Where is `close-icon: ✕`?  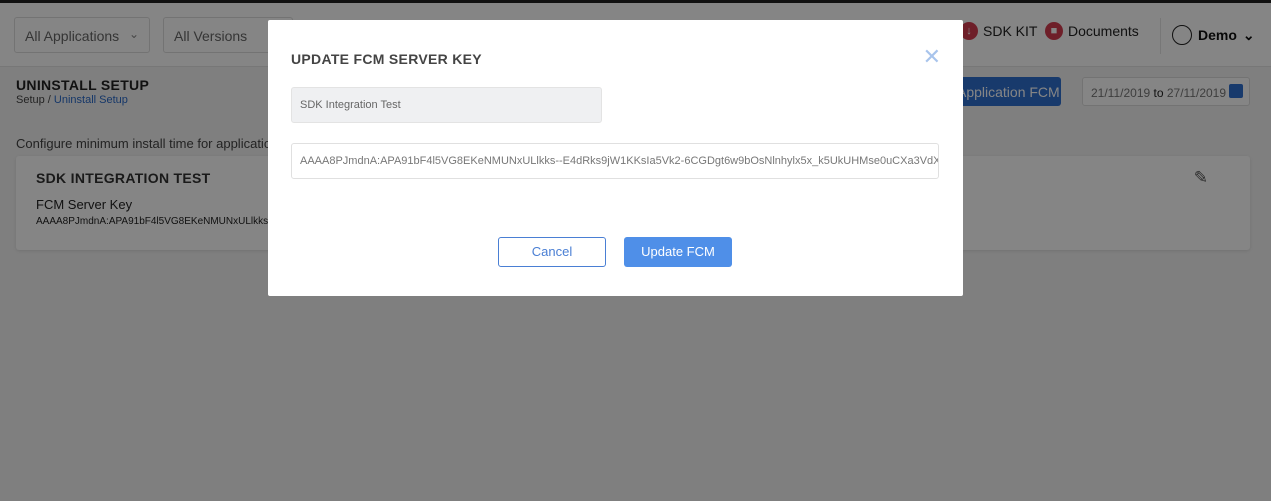
close-icon: ✕ is located at coordinates (932, 57).